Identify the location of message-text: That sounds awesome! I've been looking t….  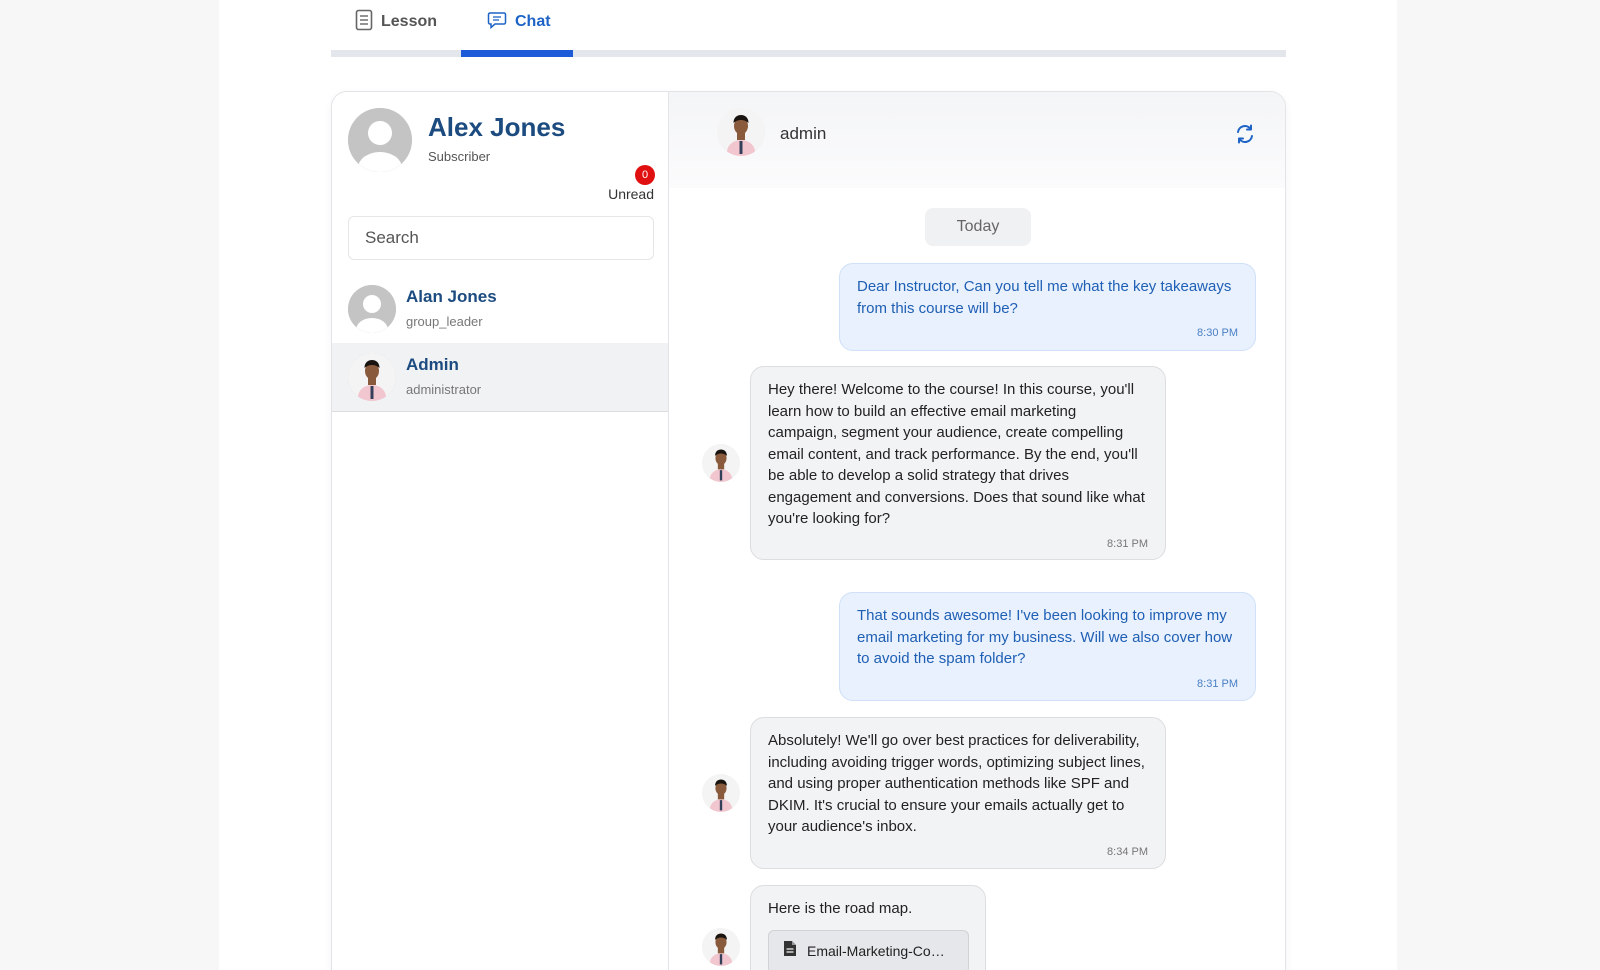
(1045, 637).